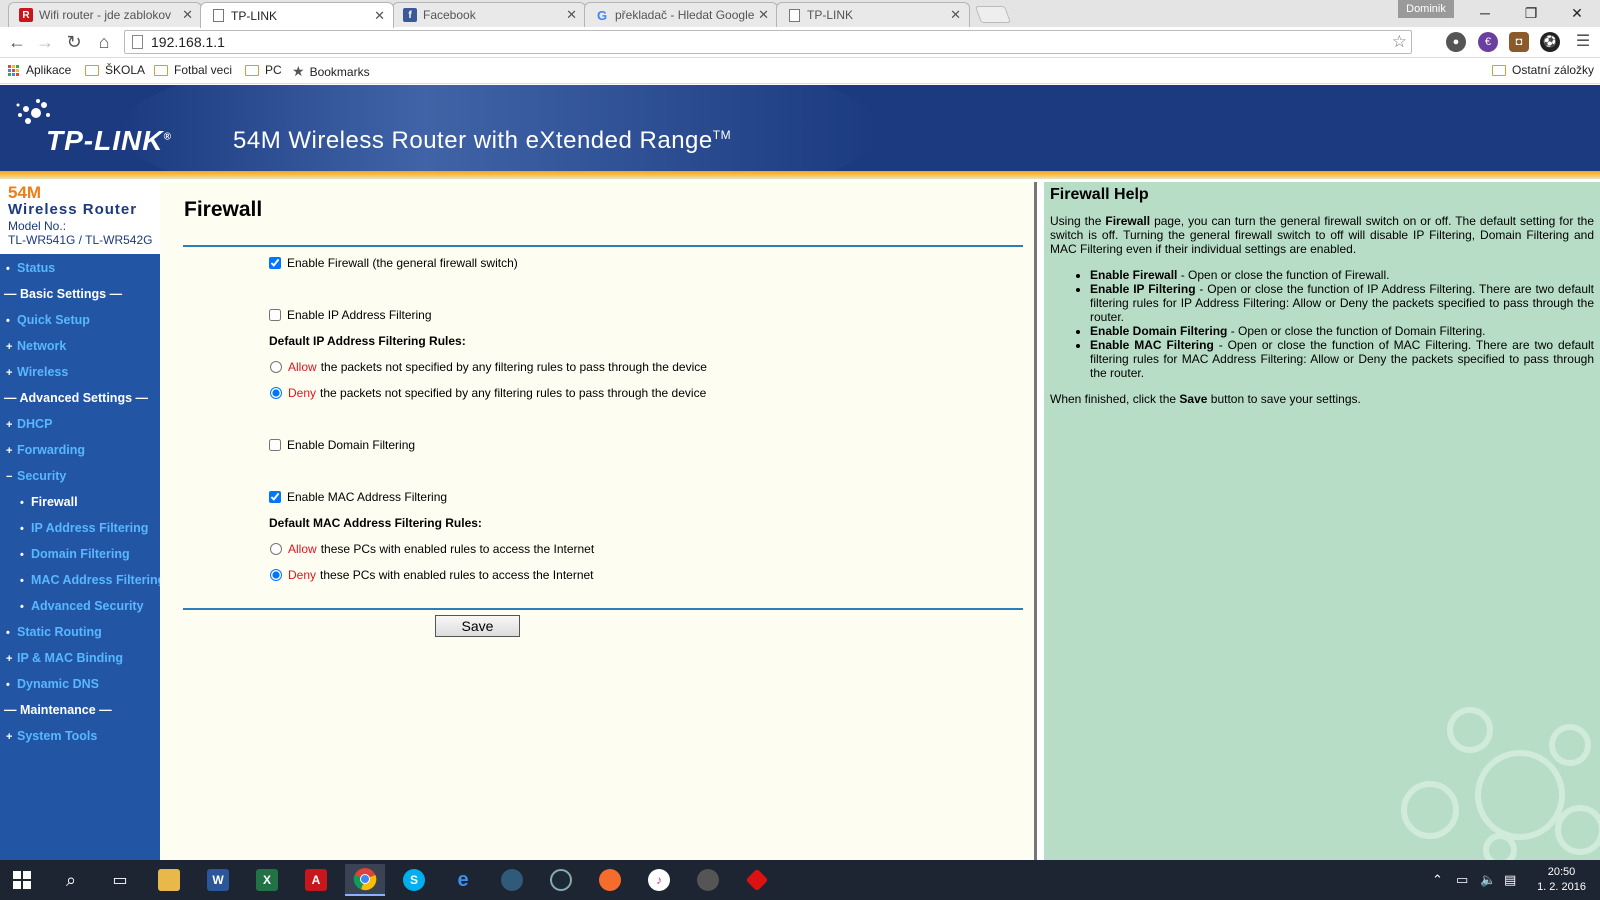 The height and width of the screenshot is (900, 1600). What do you see at coordinates (414, 880) in the screenshot?
I see `skype-icon: S` at bounding box center [414, 880].